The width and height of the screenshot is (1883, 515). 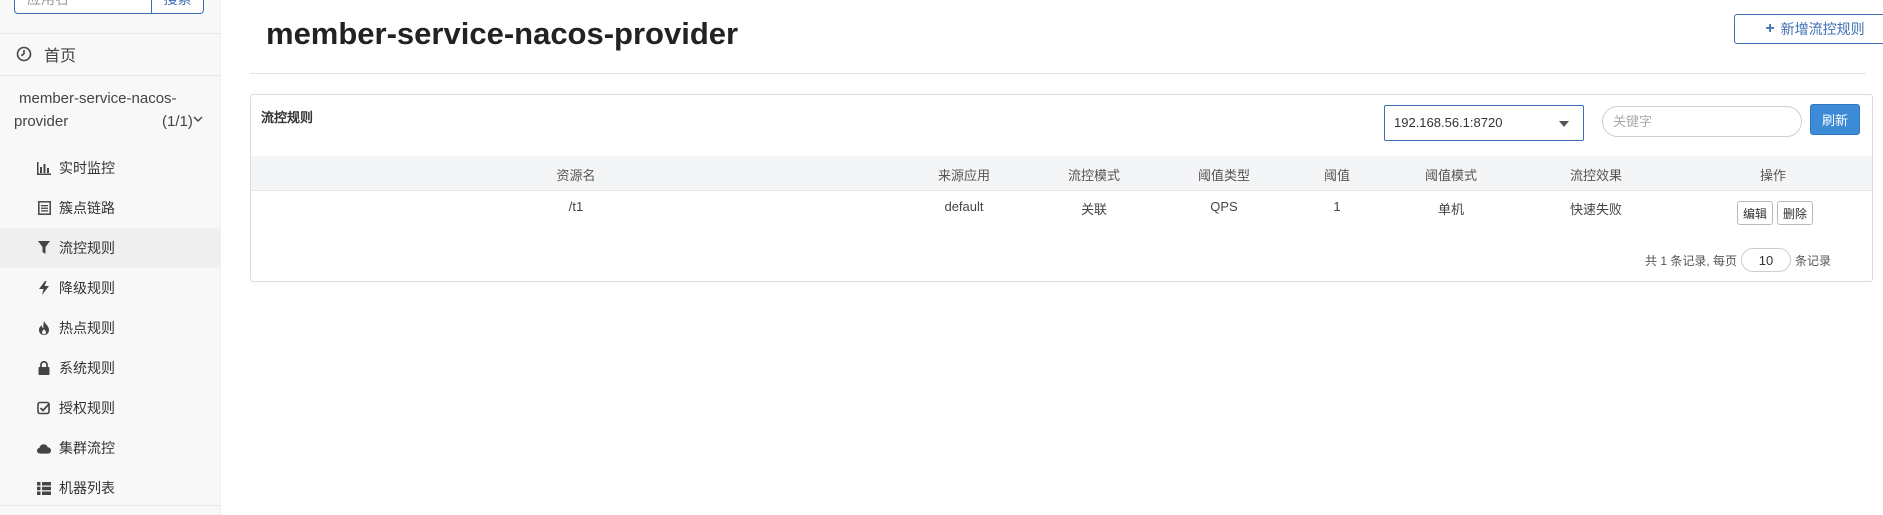 What do you see at coordinates (1822, 29) in the screenshot?
I see `add-flow-rule-label: 新增流控规则` at bounding box center [1822, 29].